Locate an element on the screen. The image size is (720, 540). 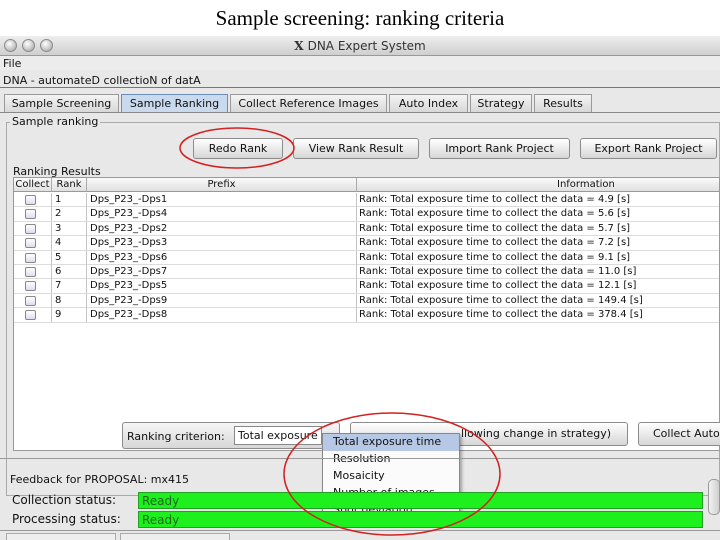
processing-status-value: Ready is located at coordinates (161, 520).